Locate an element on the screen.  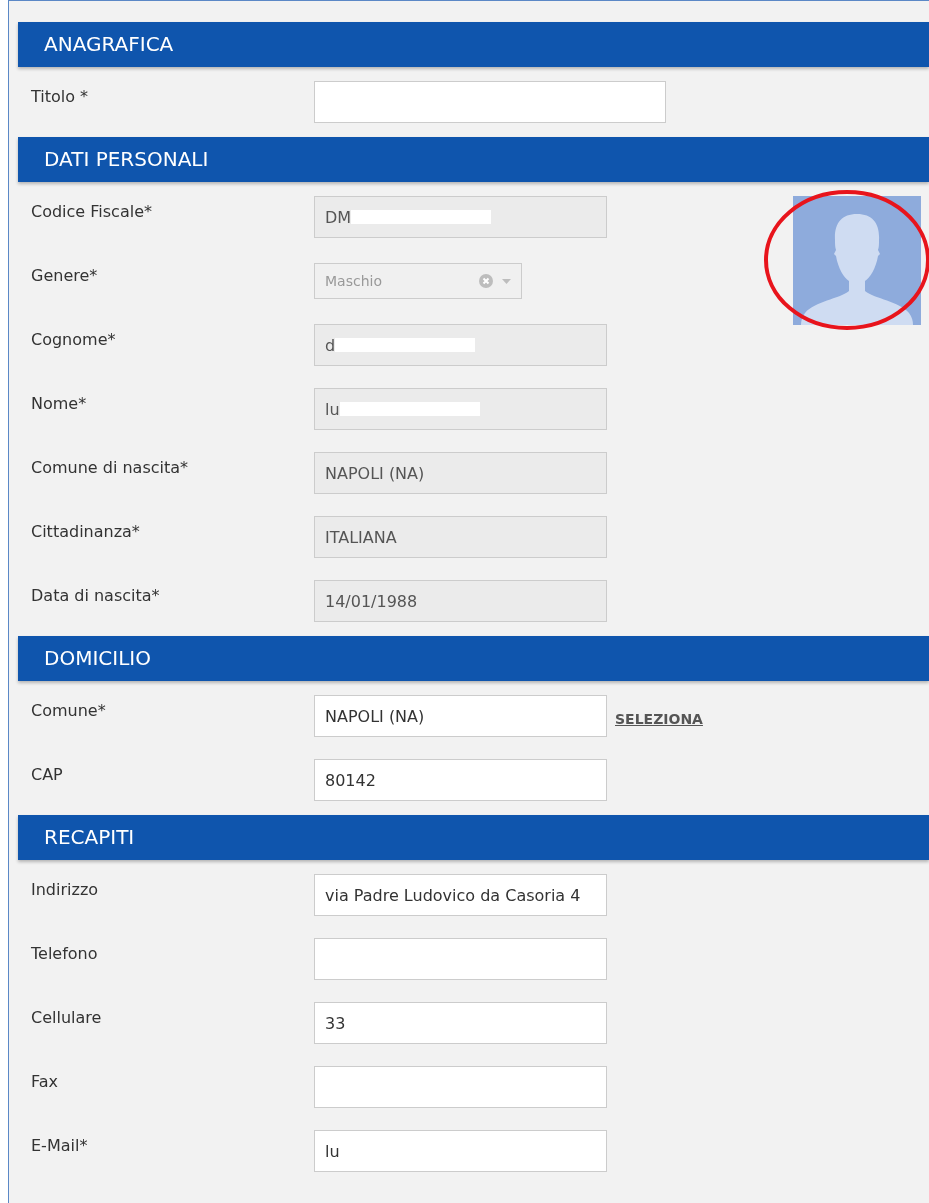
field-label: Indirizzo is located at coordinates (65, 889).